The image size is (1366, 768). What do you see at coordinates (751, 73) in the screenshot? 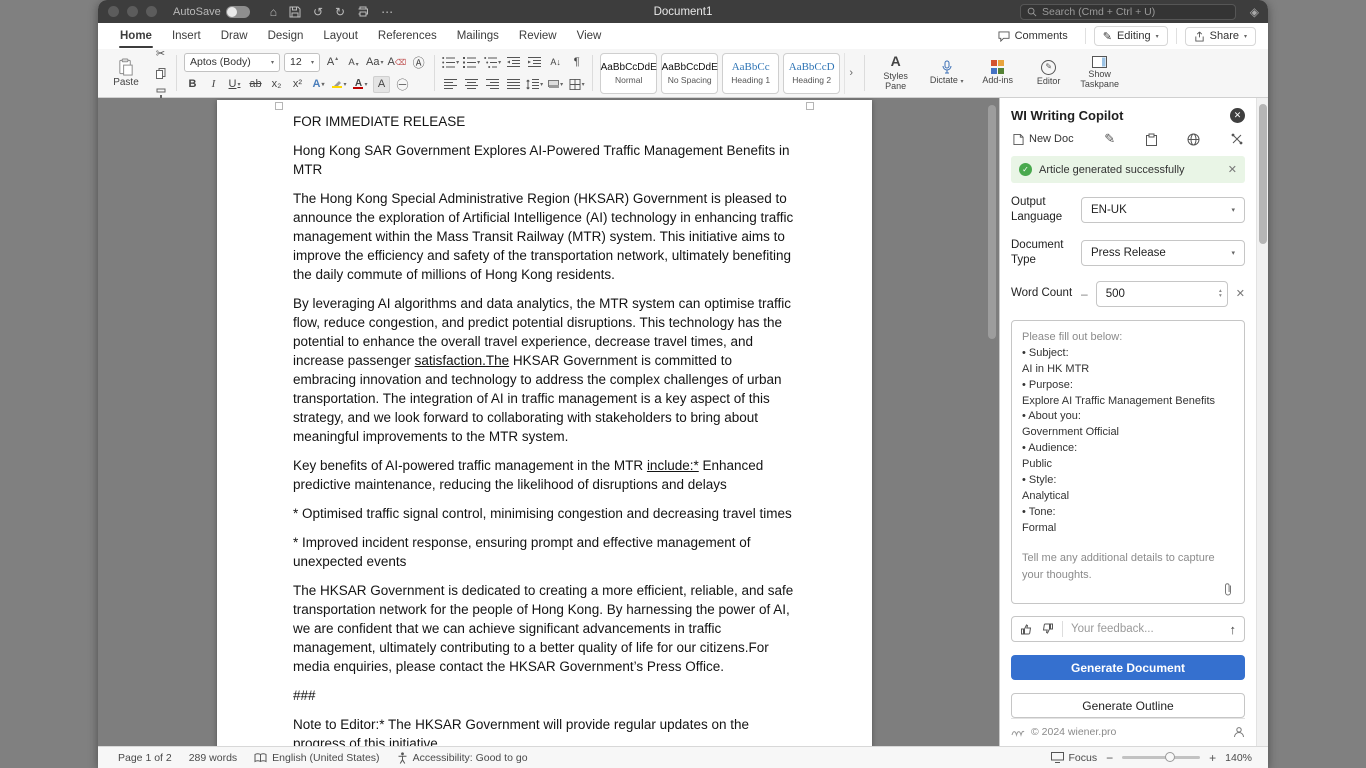
I see `style-heading-1: AaBbCc Heading 1` at bounding box center [751, 73].